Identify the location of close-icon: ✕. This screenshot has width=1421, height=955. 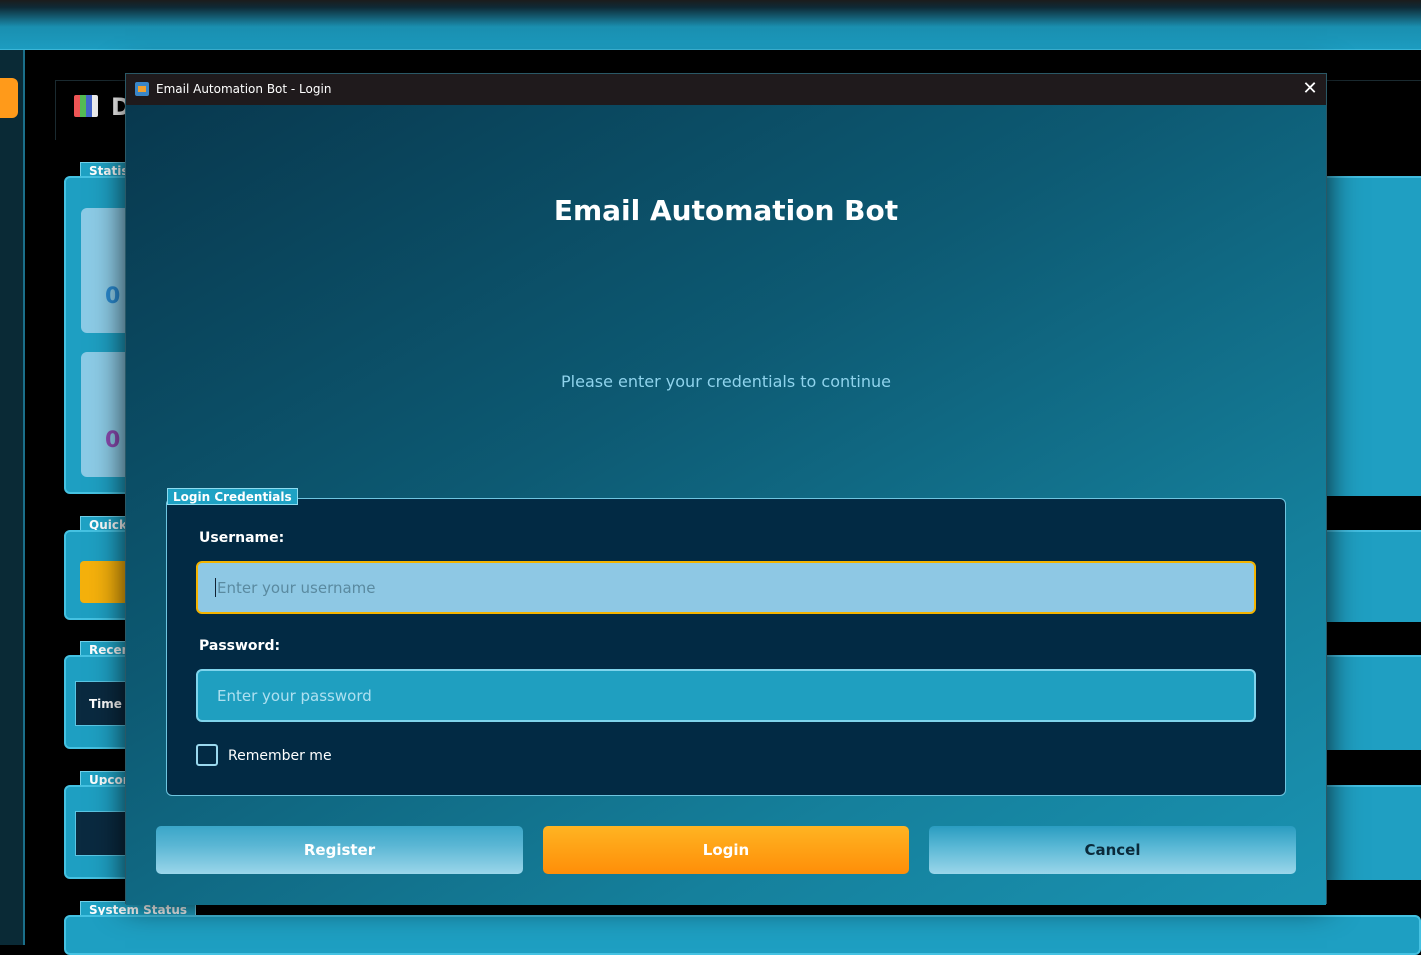
(1310, 89).